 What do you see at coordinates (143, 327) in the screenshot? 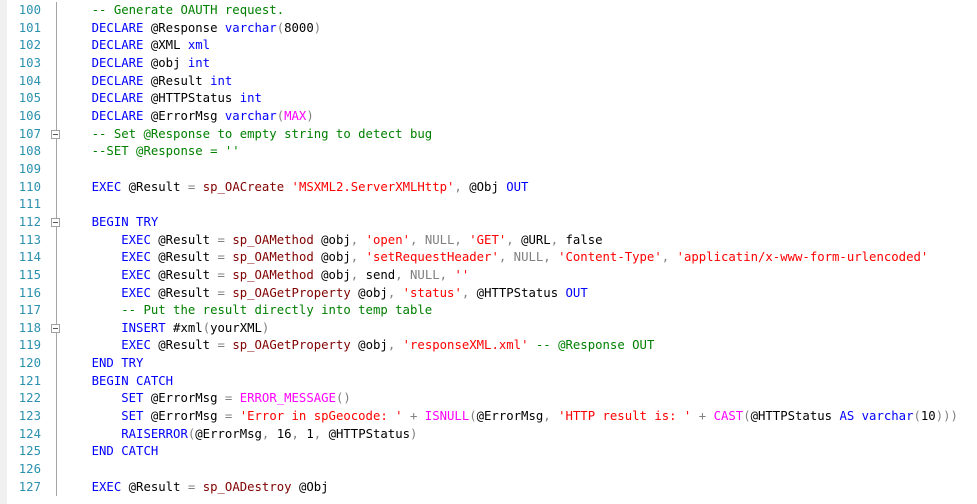
I see `keyword-token: INSERT` at bounding box center [143, 327].